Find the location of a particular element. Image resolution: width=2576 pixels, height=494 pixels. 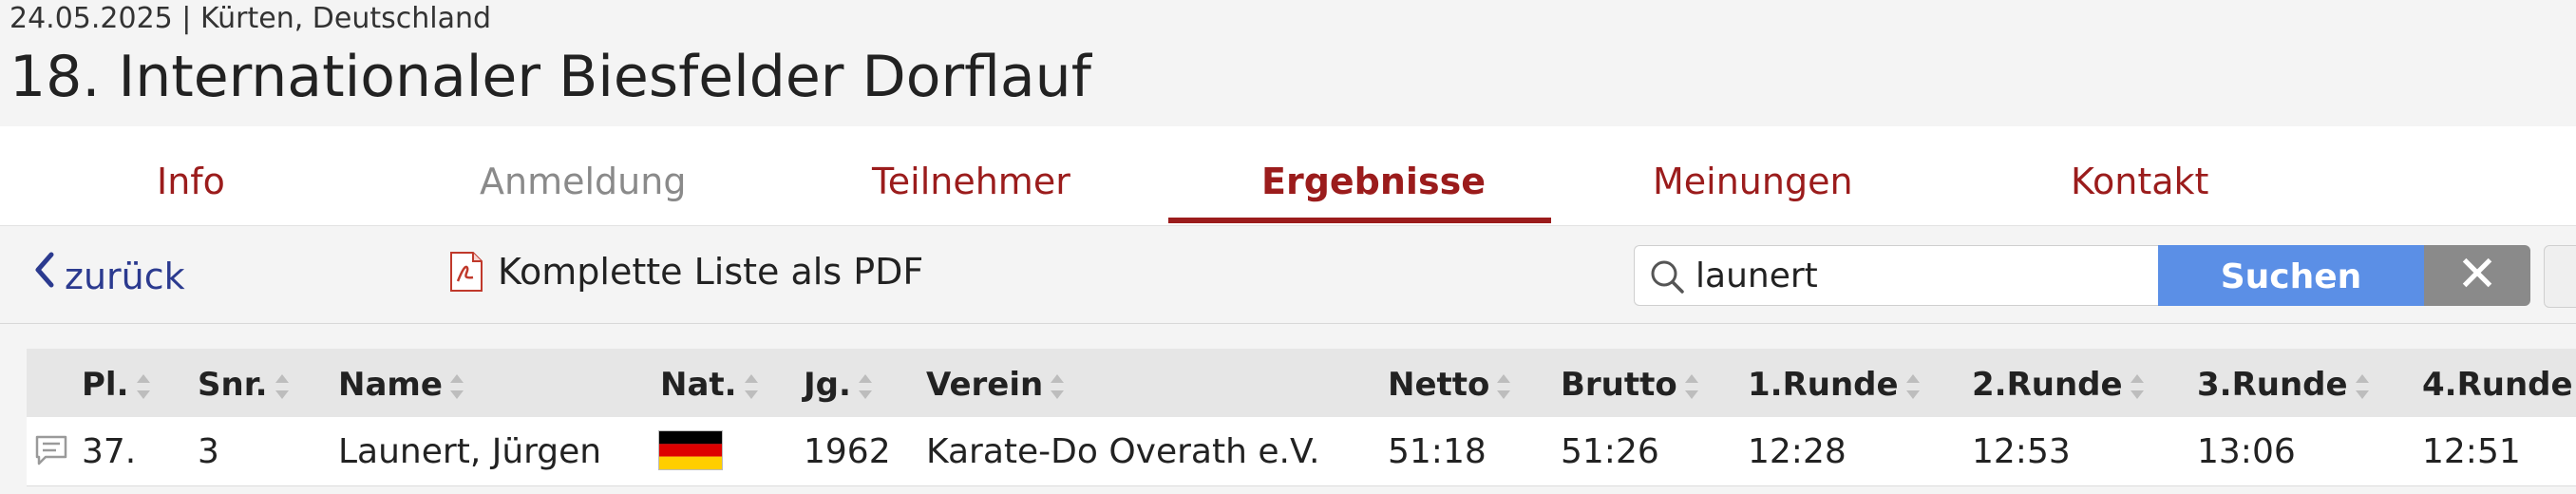

search-button: Suchen is located at coordinates (2291, 275).